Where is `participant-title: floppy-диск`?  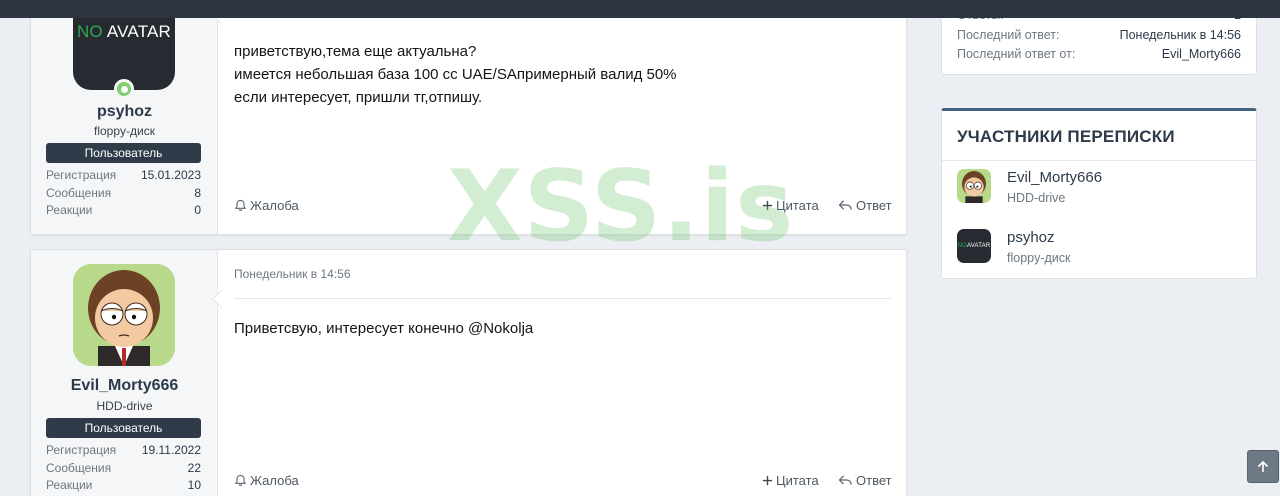 participant-title: floppy-диск is located at coordinates (1039, 258).